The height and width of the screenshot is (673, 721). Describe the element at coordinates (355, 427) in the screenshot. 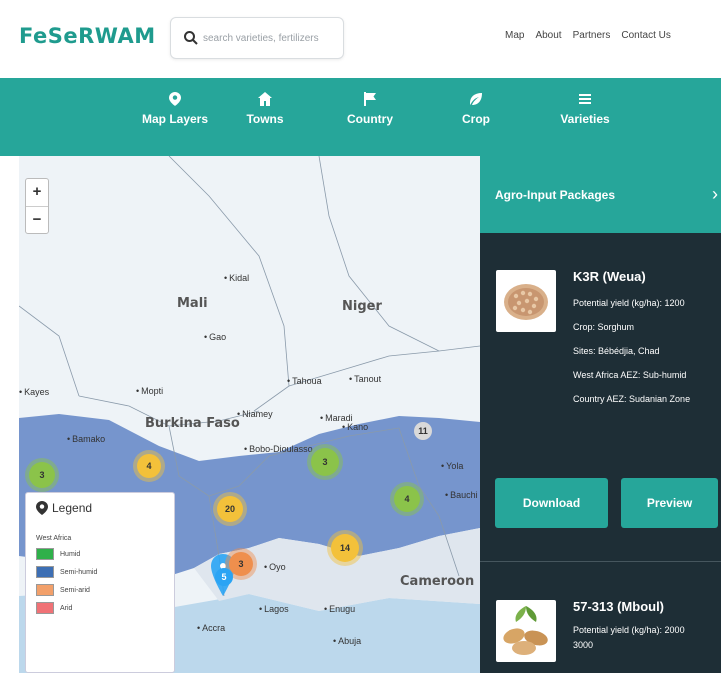

I see `city-kano: Kano` at that location.